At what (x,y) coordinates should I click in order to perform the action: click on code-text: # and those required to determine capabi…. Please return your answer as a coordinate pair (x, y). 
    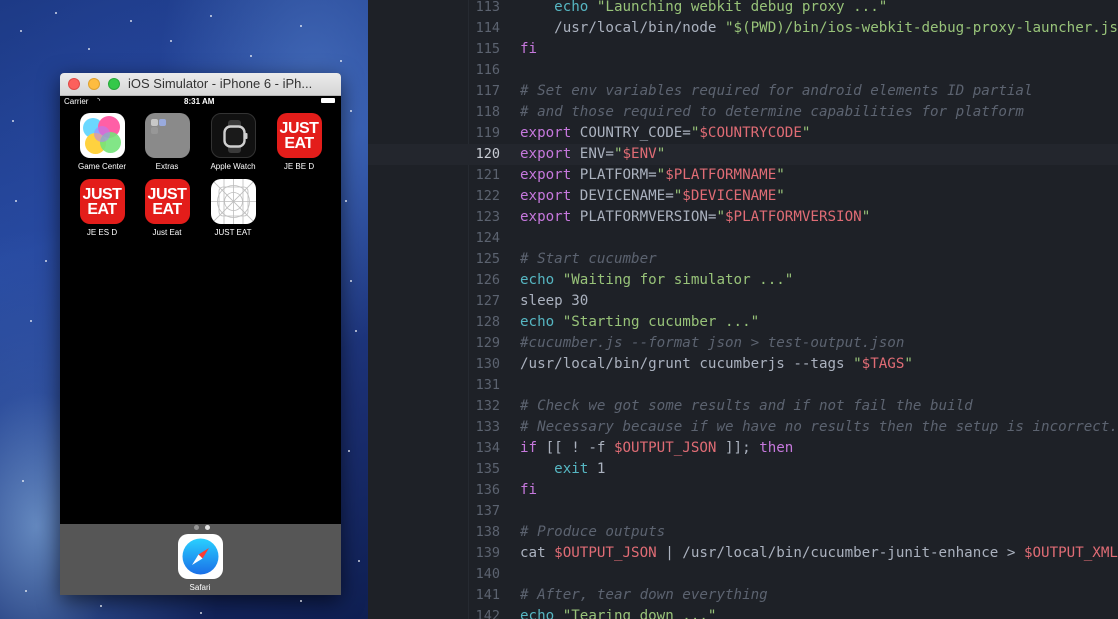
    Looking at the image, I should click on (772, 112).